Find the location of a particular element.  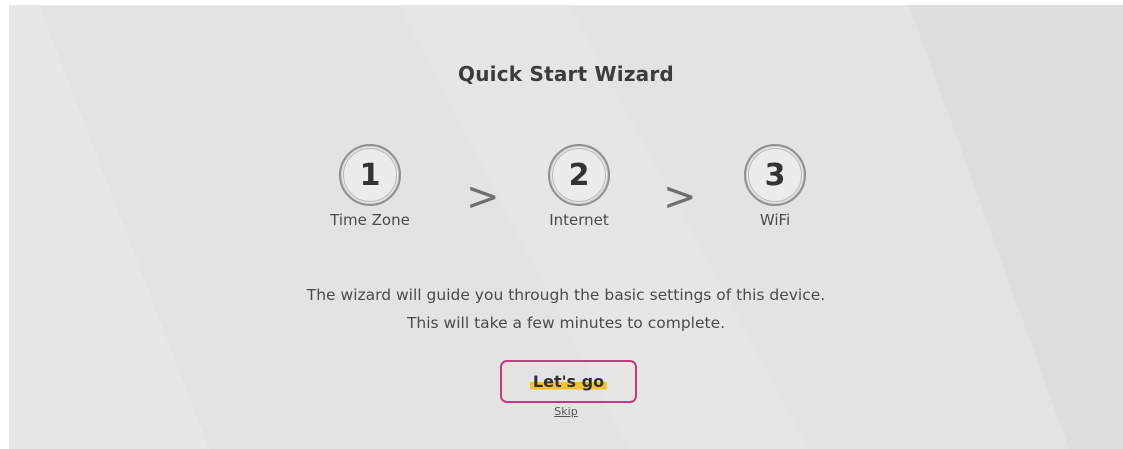

step-2-label: Internet is located at coordinates (579, 220).